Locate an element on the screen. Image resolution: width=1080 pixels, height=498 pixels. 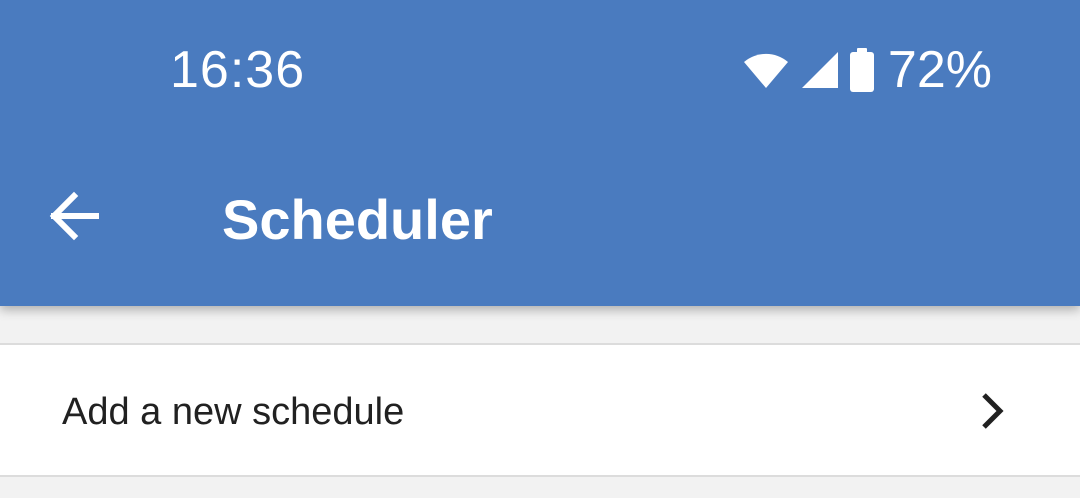
battery-percent: 72% is located at coordinates (939, 70).